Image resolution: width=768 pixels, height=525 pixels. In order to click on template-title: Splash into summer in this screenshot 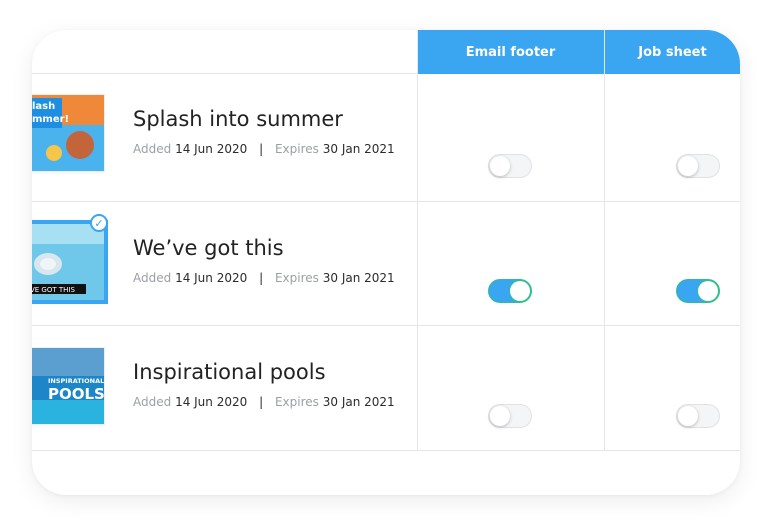, I will do `click(238, 119)`.